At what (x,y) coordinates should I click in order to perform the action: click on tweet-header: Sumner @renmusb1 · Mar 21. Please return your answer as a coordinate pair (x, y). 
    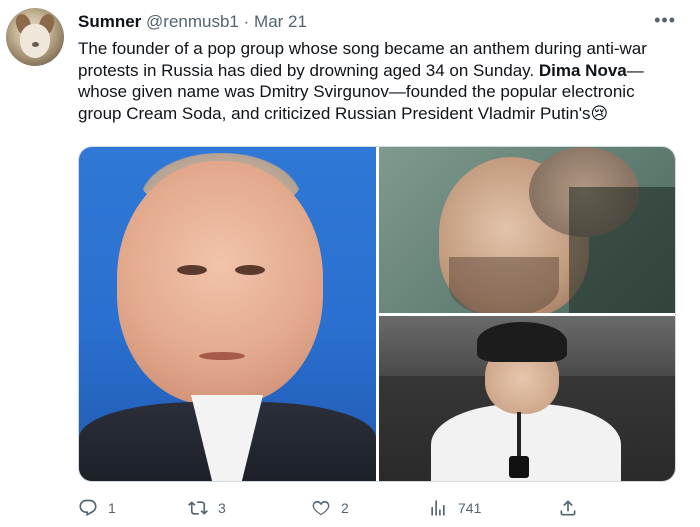
    Looking at the image, I should click on (192, 22).